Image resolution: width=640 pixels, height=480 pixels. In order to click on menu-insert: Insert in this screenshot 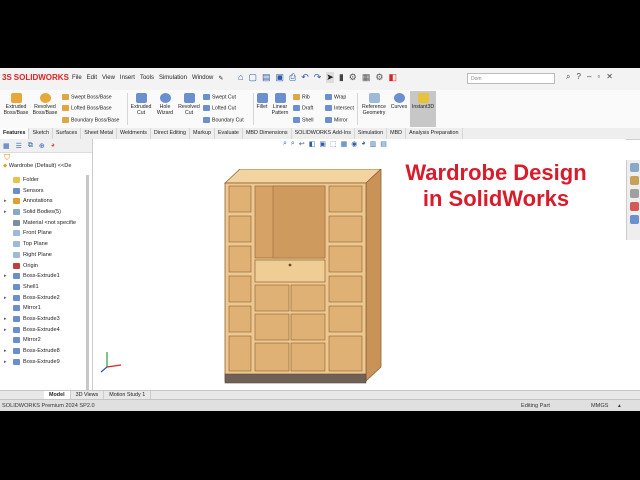, I will do `click(127, 78)`.